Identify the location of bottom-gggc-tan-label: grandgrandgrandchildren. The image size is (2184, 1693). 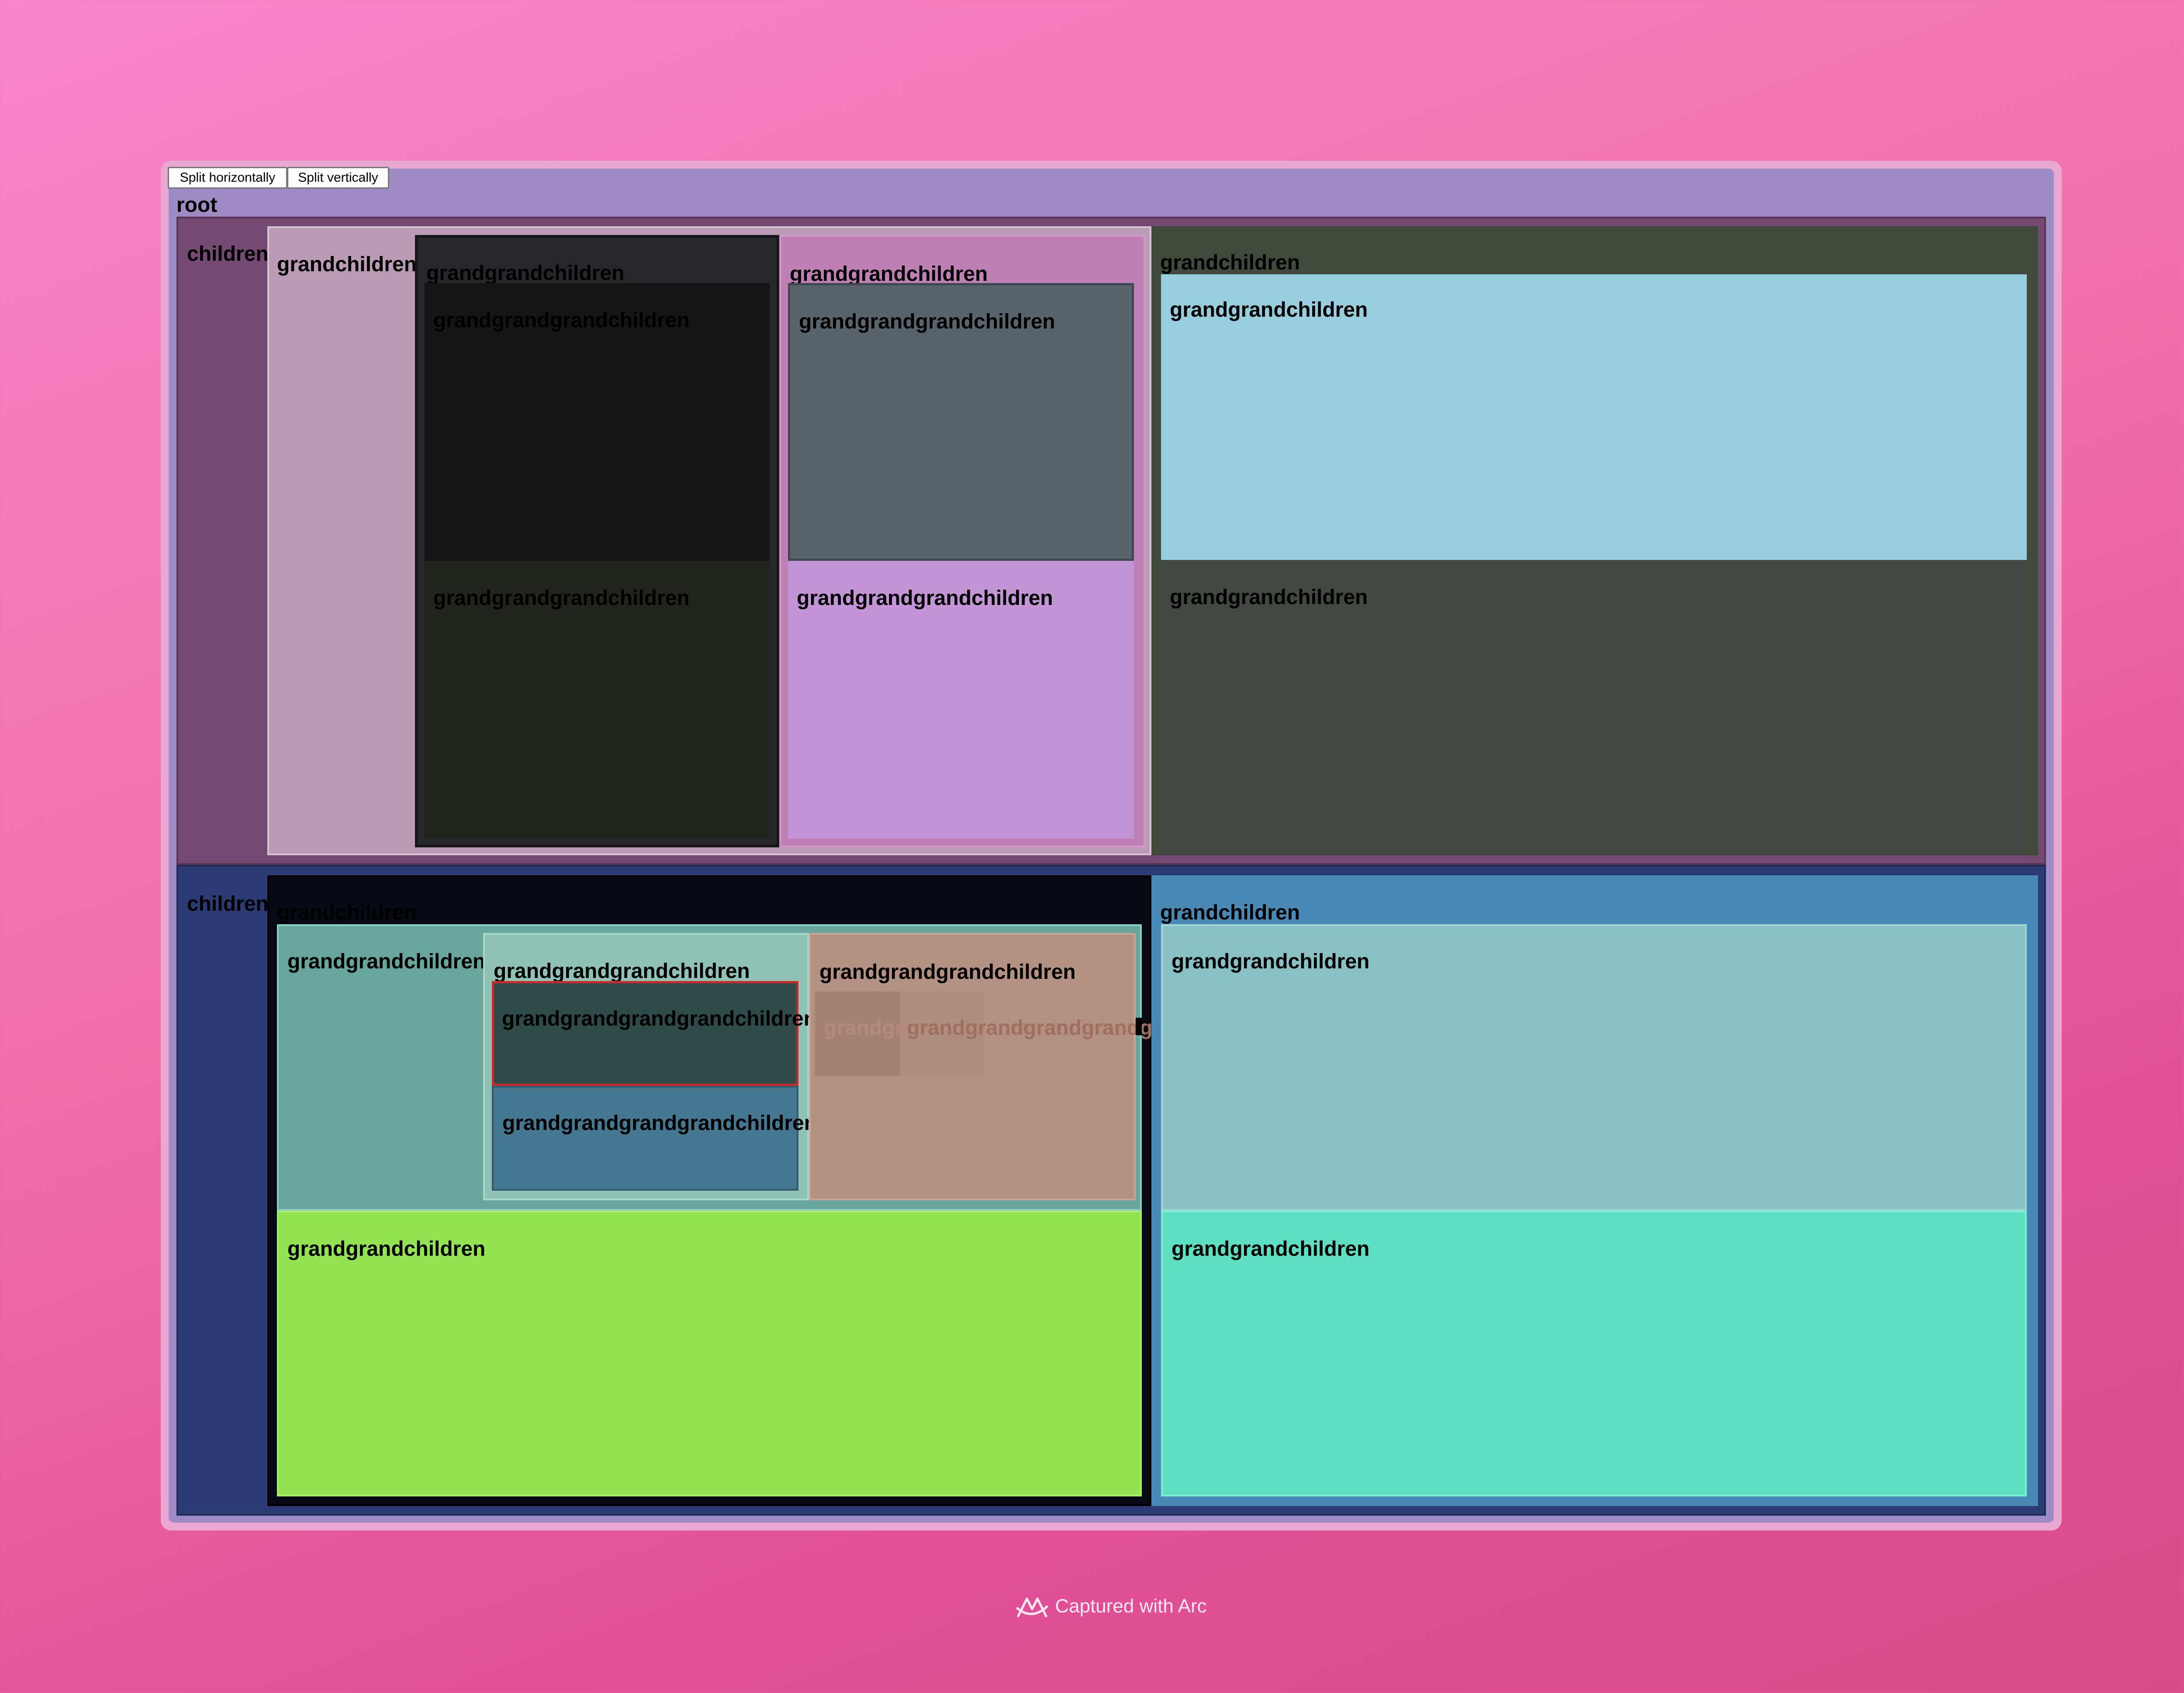
(948, 972).